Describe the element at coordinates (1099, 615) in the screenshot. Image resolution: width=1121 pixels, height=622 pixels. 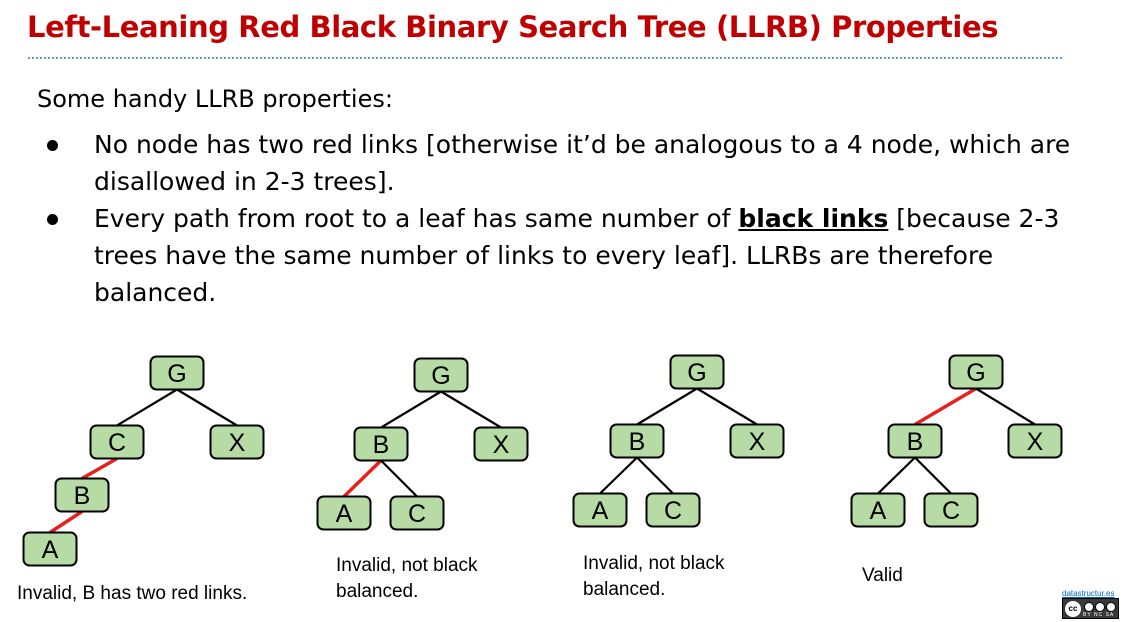
I see `license-tags: BY NC SA` at that location.